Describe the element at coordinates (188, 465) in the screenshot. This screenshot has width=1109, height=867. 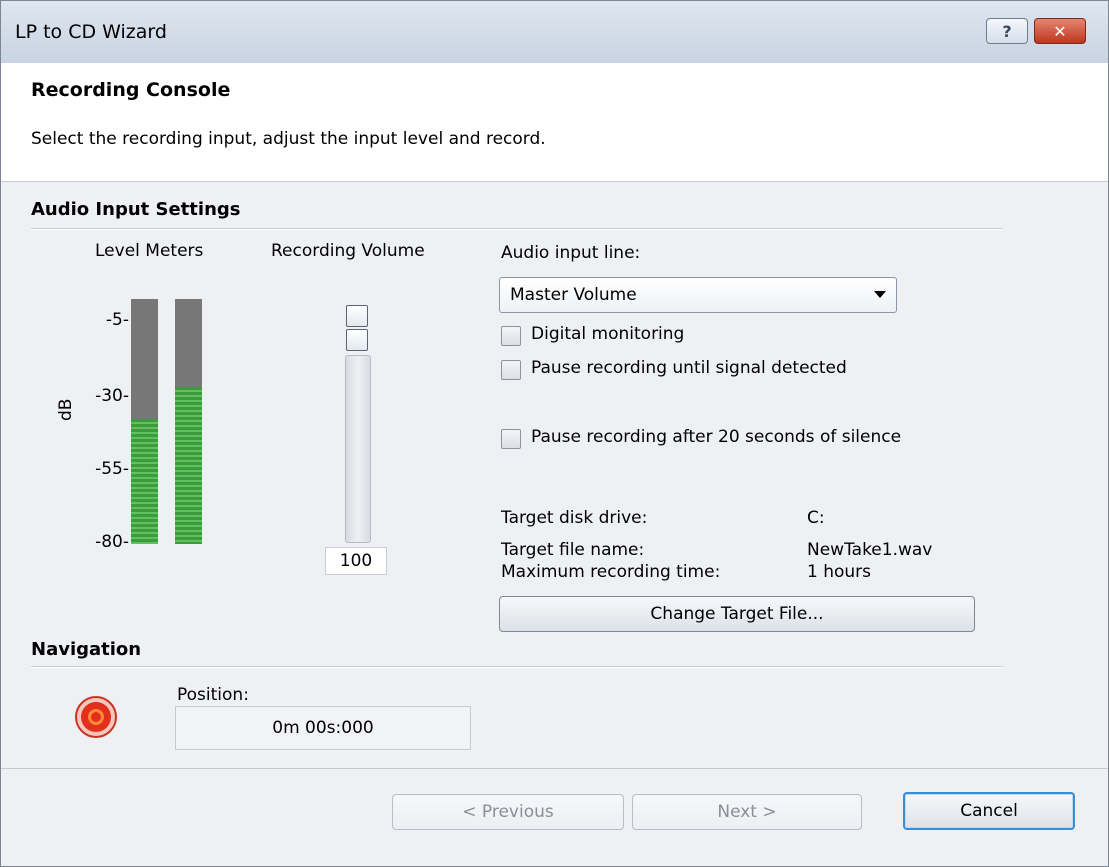
I see `right-level-meter-fill` at that location.